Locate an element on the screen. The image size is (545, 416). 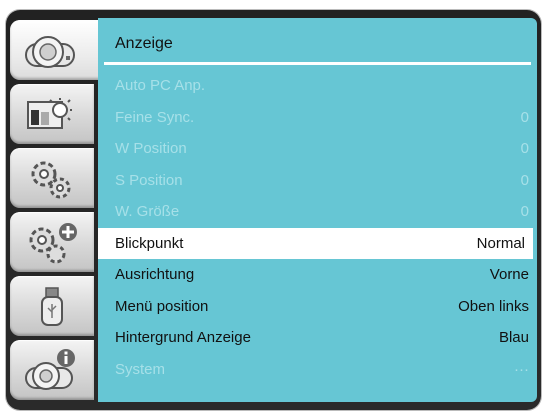
menu-item-label: Blickpunkt is located at coordinates (149, 243).